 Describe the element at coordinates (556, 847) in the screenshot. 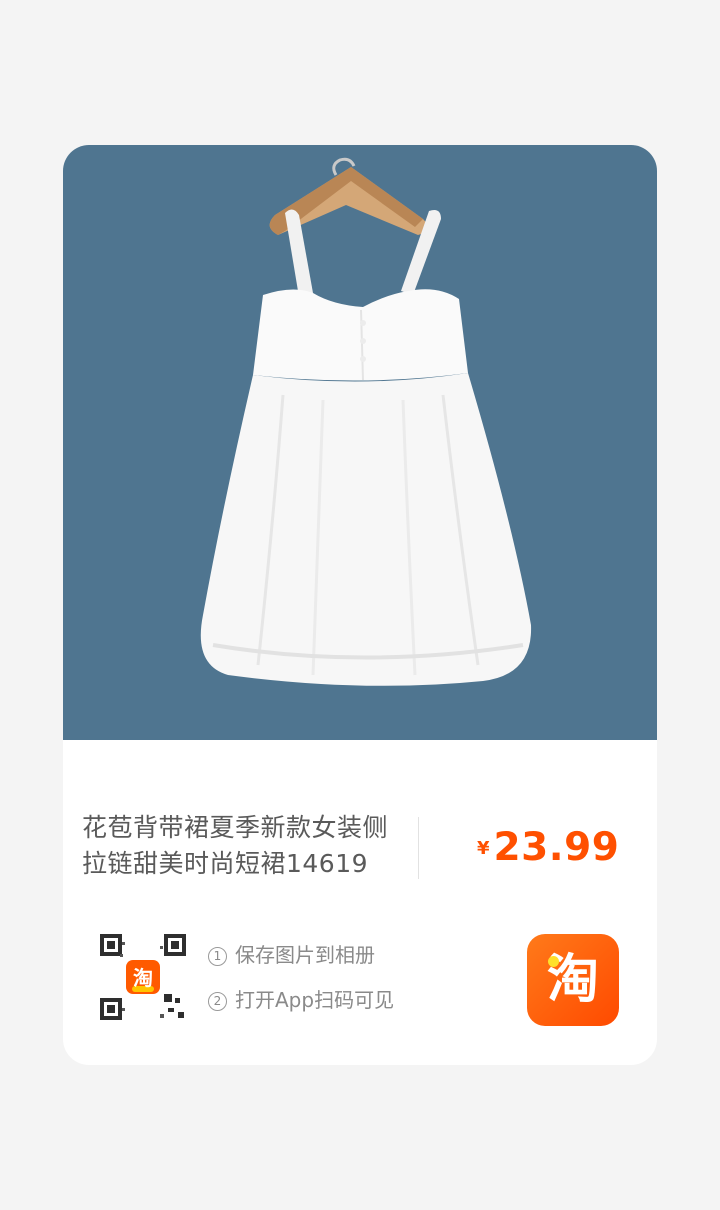

I see `price-amount: 23.99` at that location.